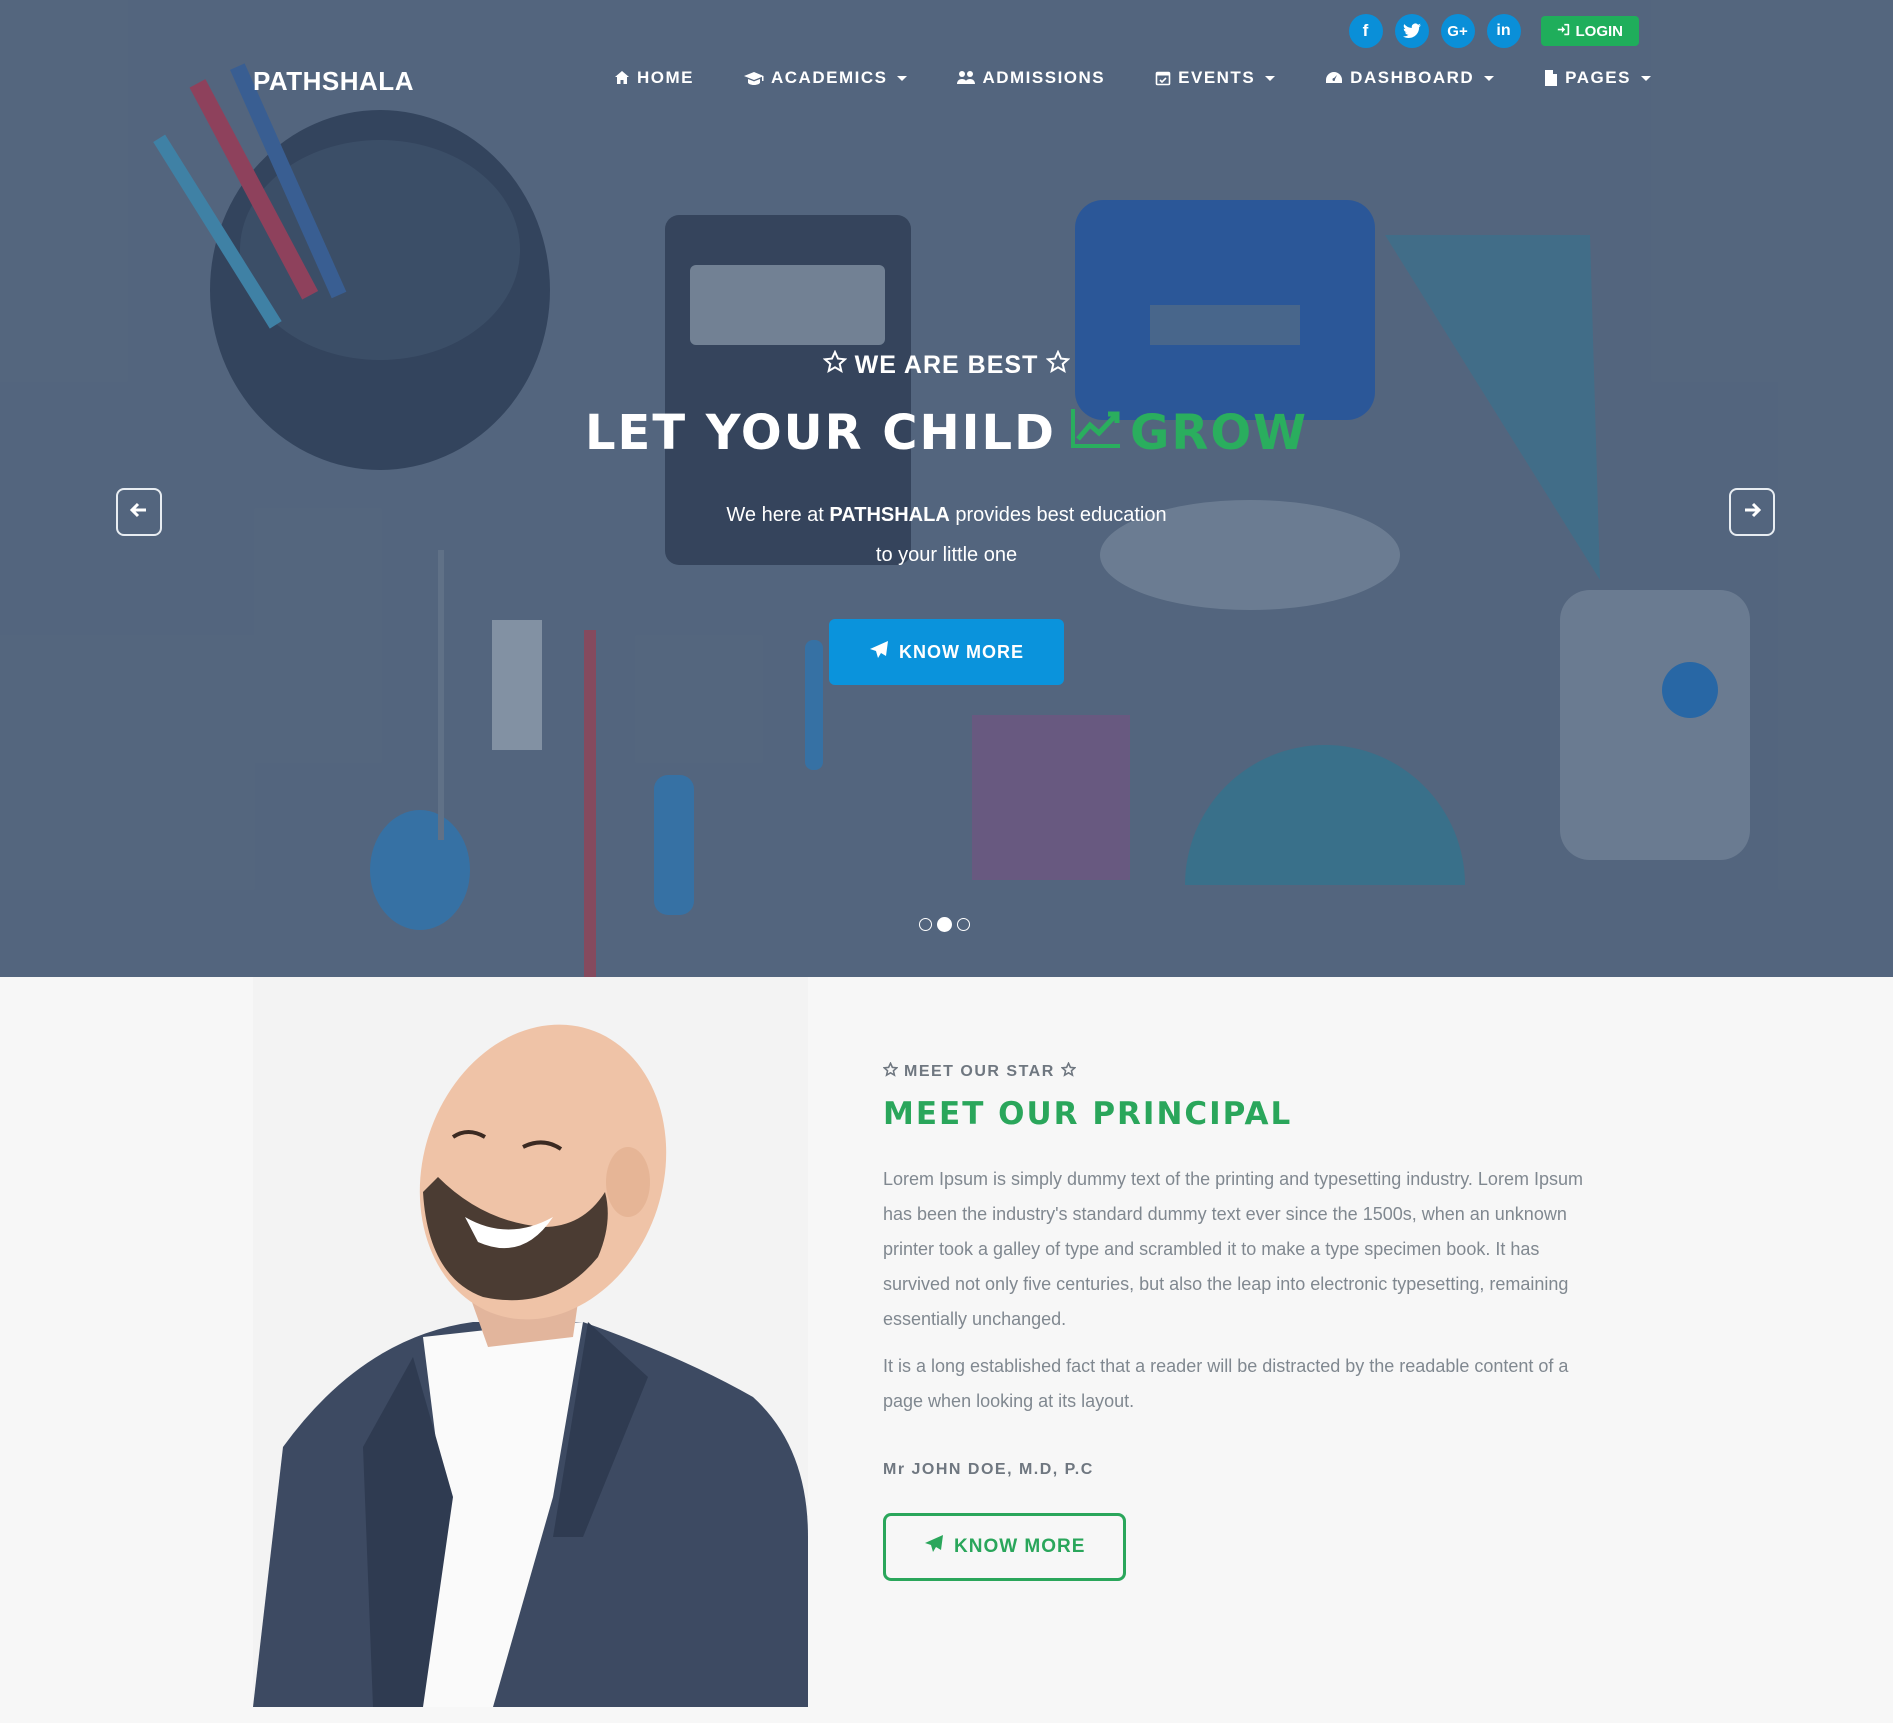 This screenshot has width=1893, height=1723. What do you see at coordinates (829, 77) in the screenshot?
I see `nav-label: ACADEMICS` at bounding box center [829, 77].